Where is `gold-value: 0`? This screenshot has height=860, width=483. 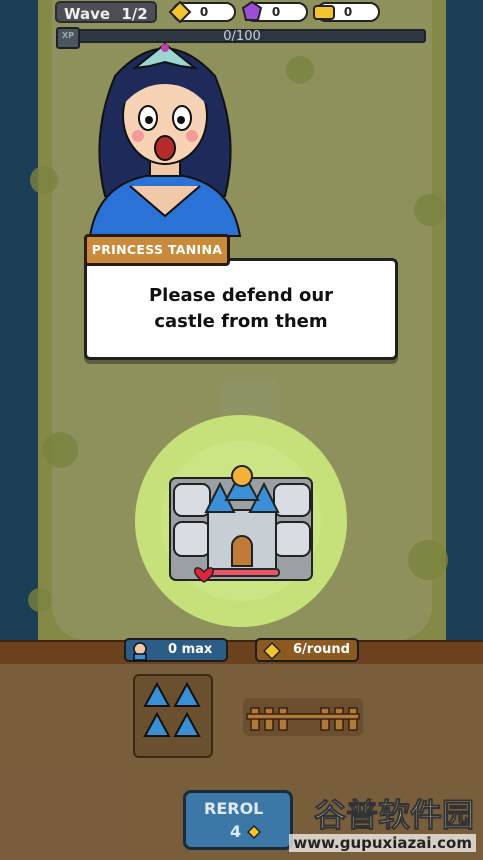
gold-value: 0 is located at coordinates (204, 12).